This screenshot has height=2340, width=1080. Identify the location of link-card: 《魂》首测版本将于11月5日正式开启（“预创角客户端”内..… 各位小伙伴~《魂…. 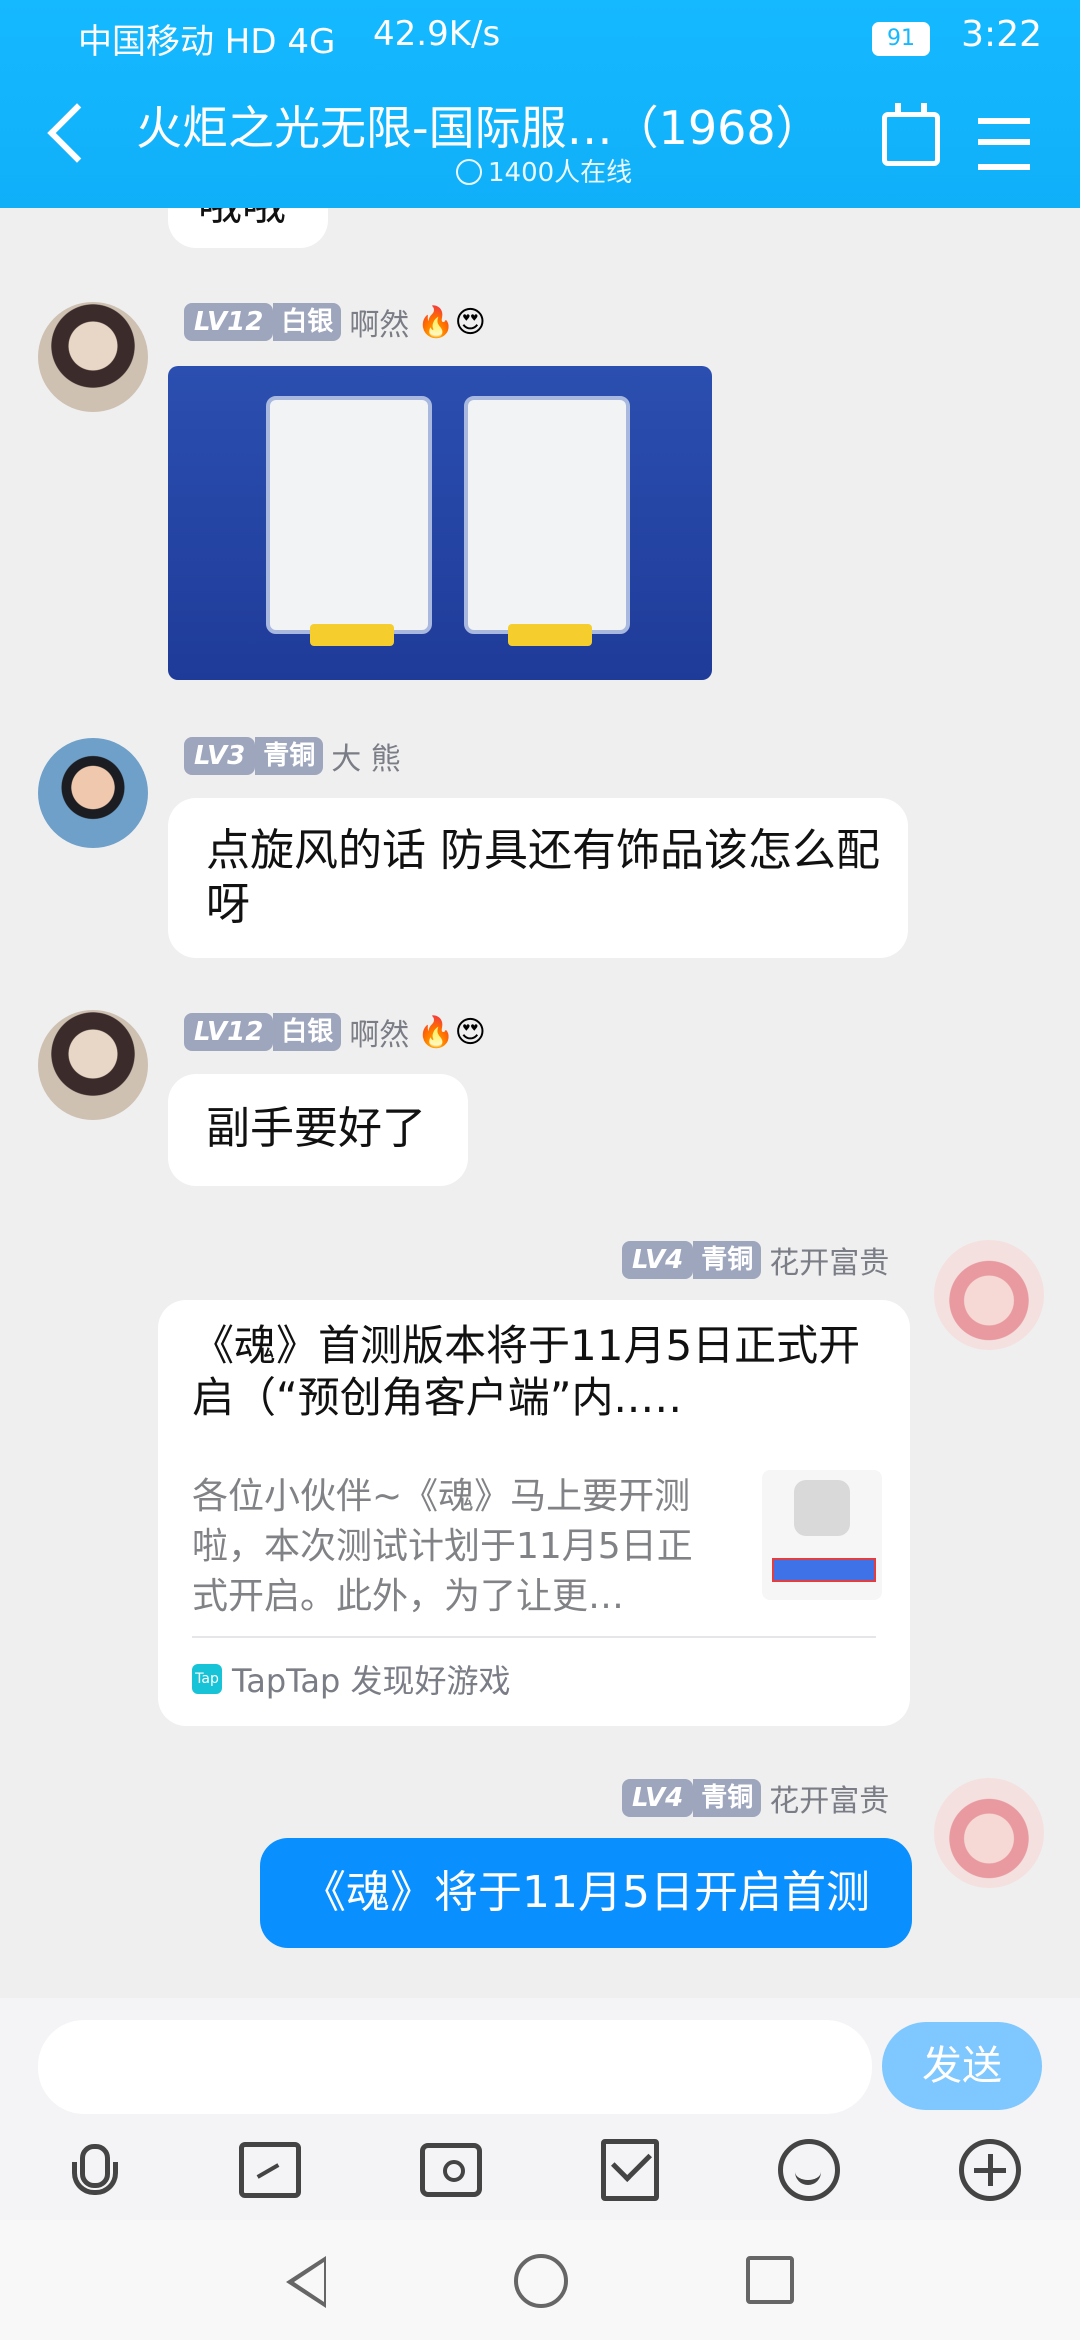
(534, 1513).